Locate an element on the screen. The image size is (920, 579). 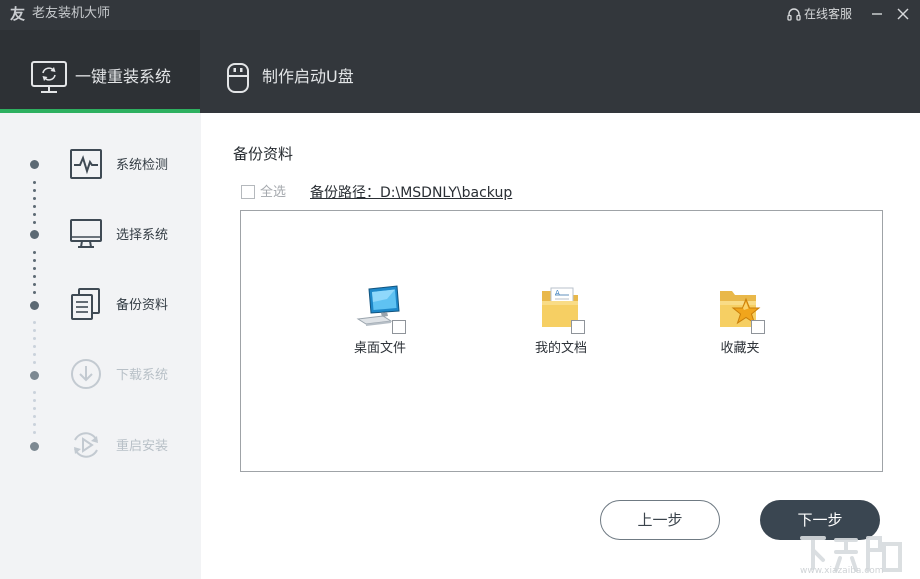
tab-make-usb: 制作启动U盘 is located at coordinates (300, 71).